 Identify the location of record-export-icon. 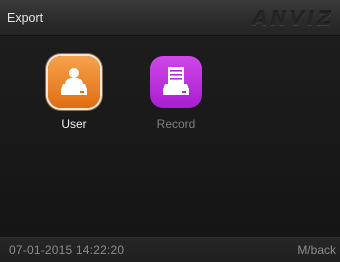
(176, 82).